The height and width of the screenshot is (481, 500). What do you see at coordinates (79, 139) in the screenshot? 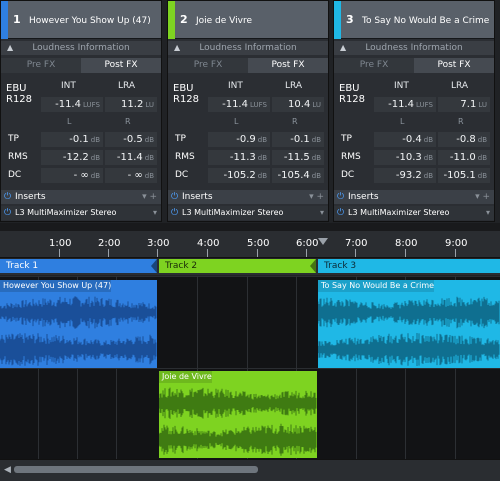
I see `tp-left-value: -0.1` at bounding box center [79, 139].